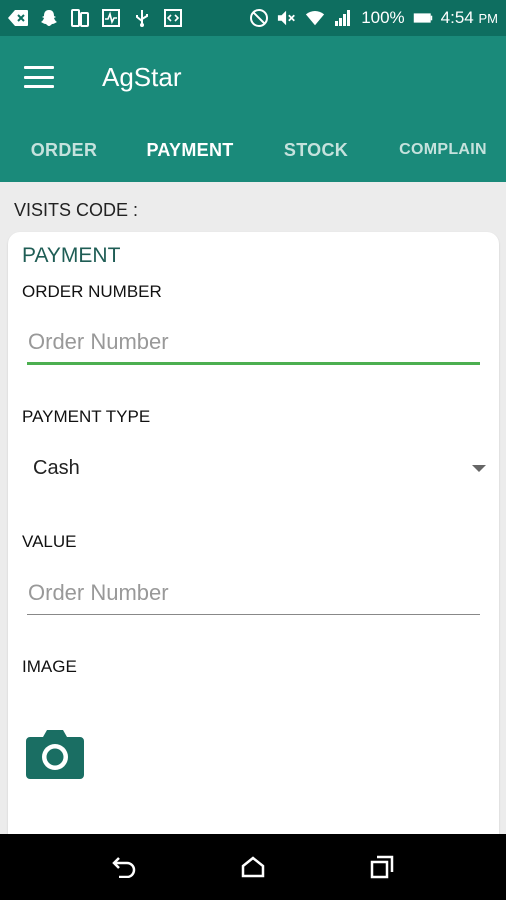  I want to click on order-number-label: ORDER NUMBER, so click(92, 291).